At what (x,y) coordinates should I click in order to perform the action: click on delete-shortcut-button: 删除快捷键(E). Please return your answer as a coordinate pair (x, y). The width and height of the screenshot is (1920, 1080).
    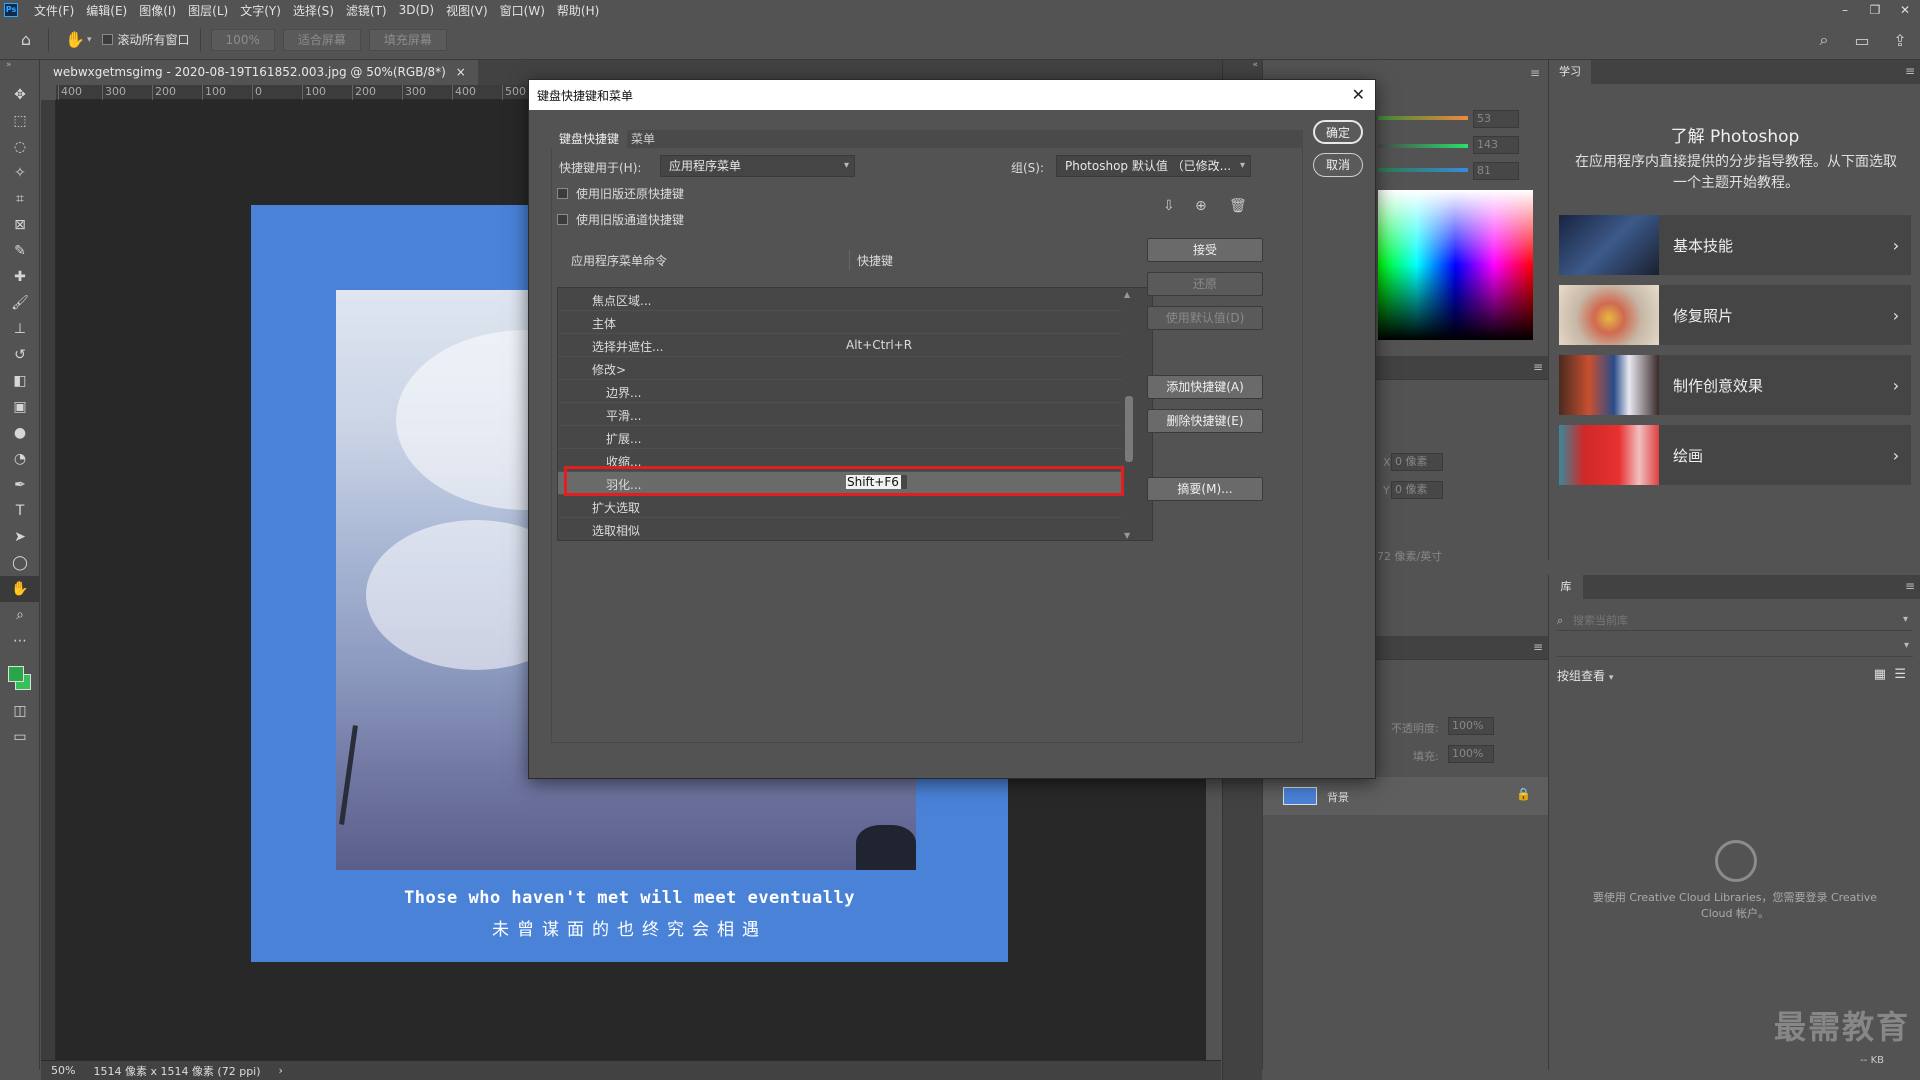
    Looking at the image, I should click on (1205, 421).